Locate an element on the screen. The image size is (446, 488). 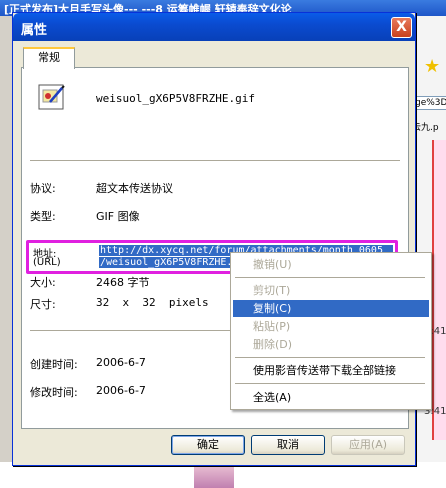
gif-file-icon is located at coordinates (51, 97).